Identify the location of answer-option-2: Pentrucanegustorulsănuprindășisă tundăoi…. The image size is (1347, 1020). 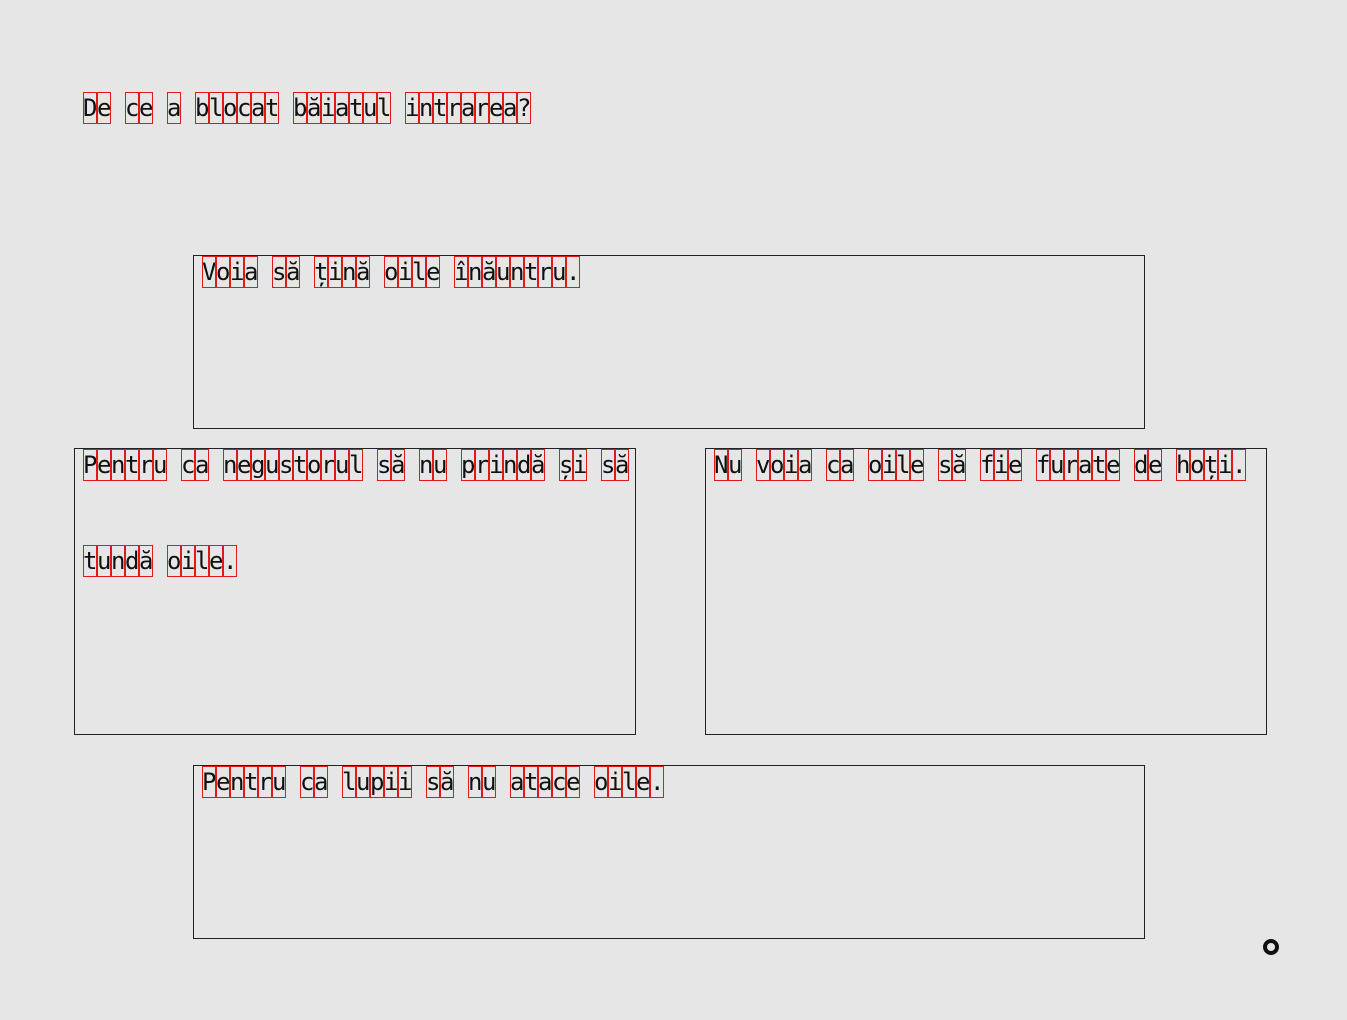
(355, 591).